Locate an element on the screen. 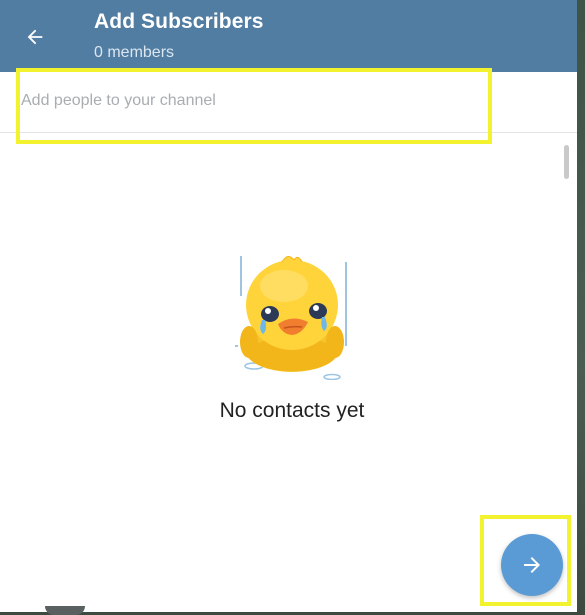  search-row is located at coordinates (288, 102).